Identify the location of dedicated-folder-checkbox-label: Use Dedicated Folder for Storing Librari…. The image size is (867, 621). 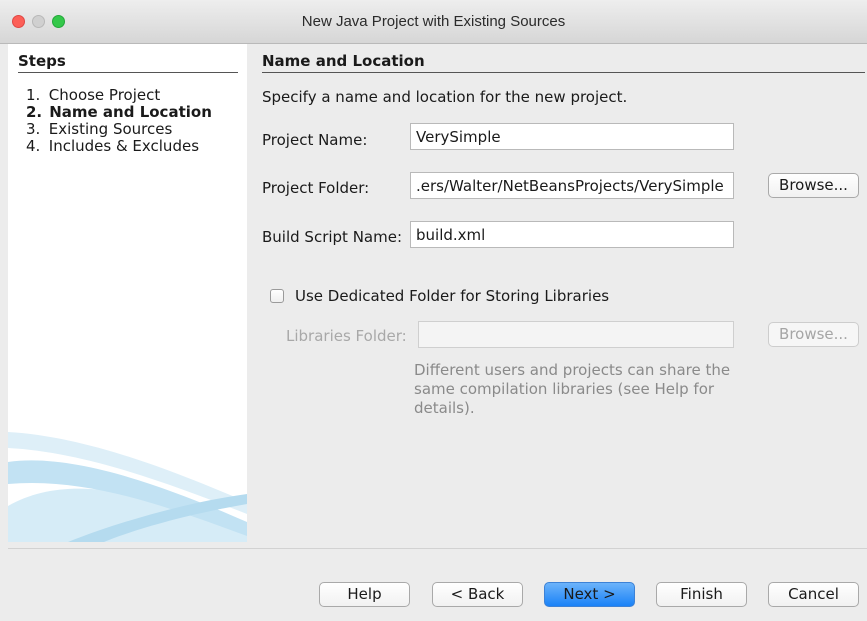
(452, 296).